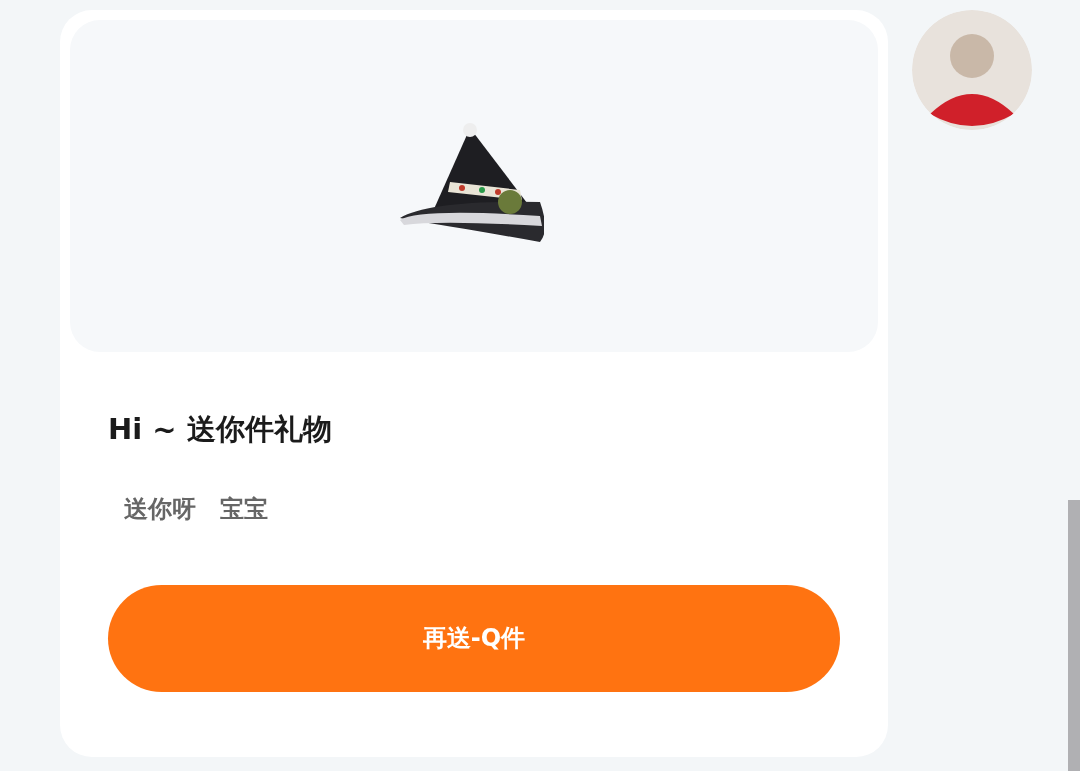 The image size is (1080, 771). What do you see at coordinates (972, 70) in the screenshot?
I see `avatar` at bounding box center [972, 70].